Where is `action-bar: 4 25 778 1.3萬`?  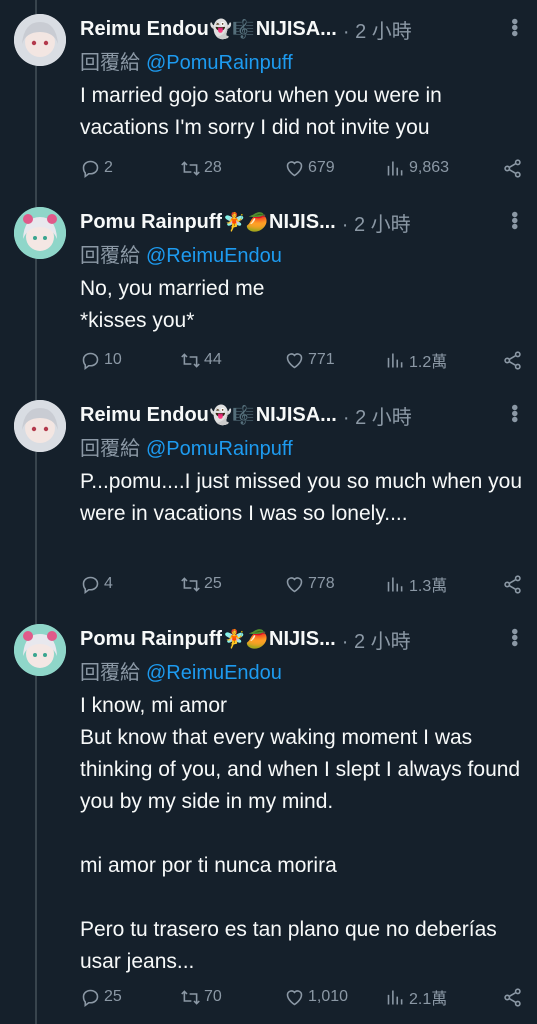
action-bar: 4 25 778 1.3萬 is located at coordinates (301, 584).